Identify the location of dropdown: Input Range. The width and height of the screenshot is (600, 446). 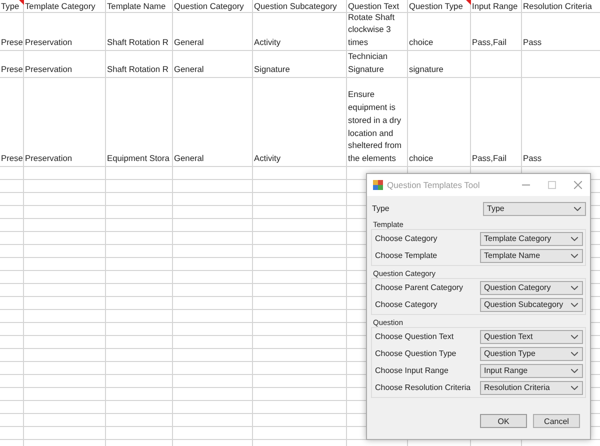
(531, 371).